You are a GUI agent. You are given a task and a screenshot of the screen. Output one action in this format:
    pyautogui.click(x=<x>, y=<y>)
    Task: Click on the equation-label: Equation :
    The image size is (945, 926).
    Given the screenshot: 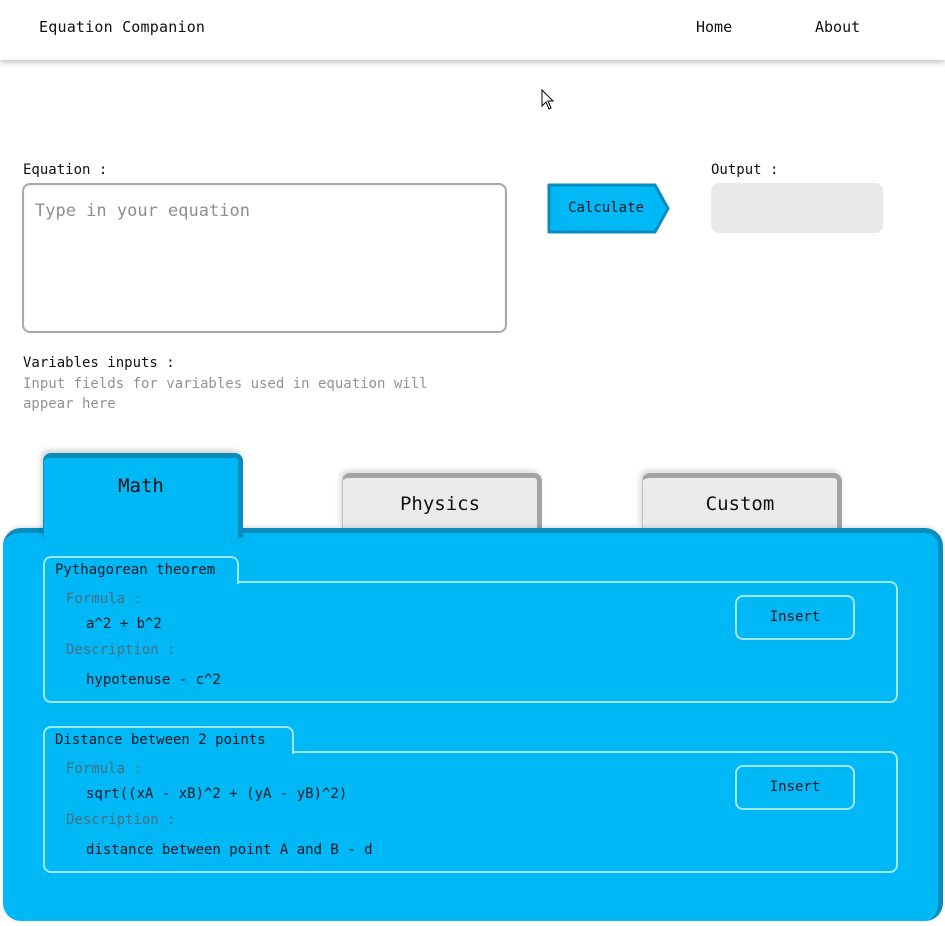 What is the action you would take?
    pyautogui.click(x=65, y=170)
    